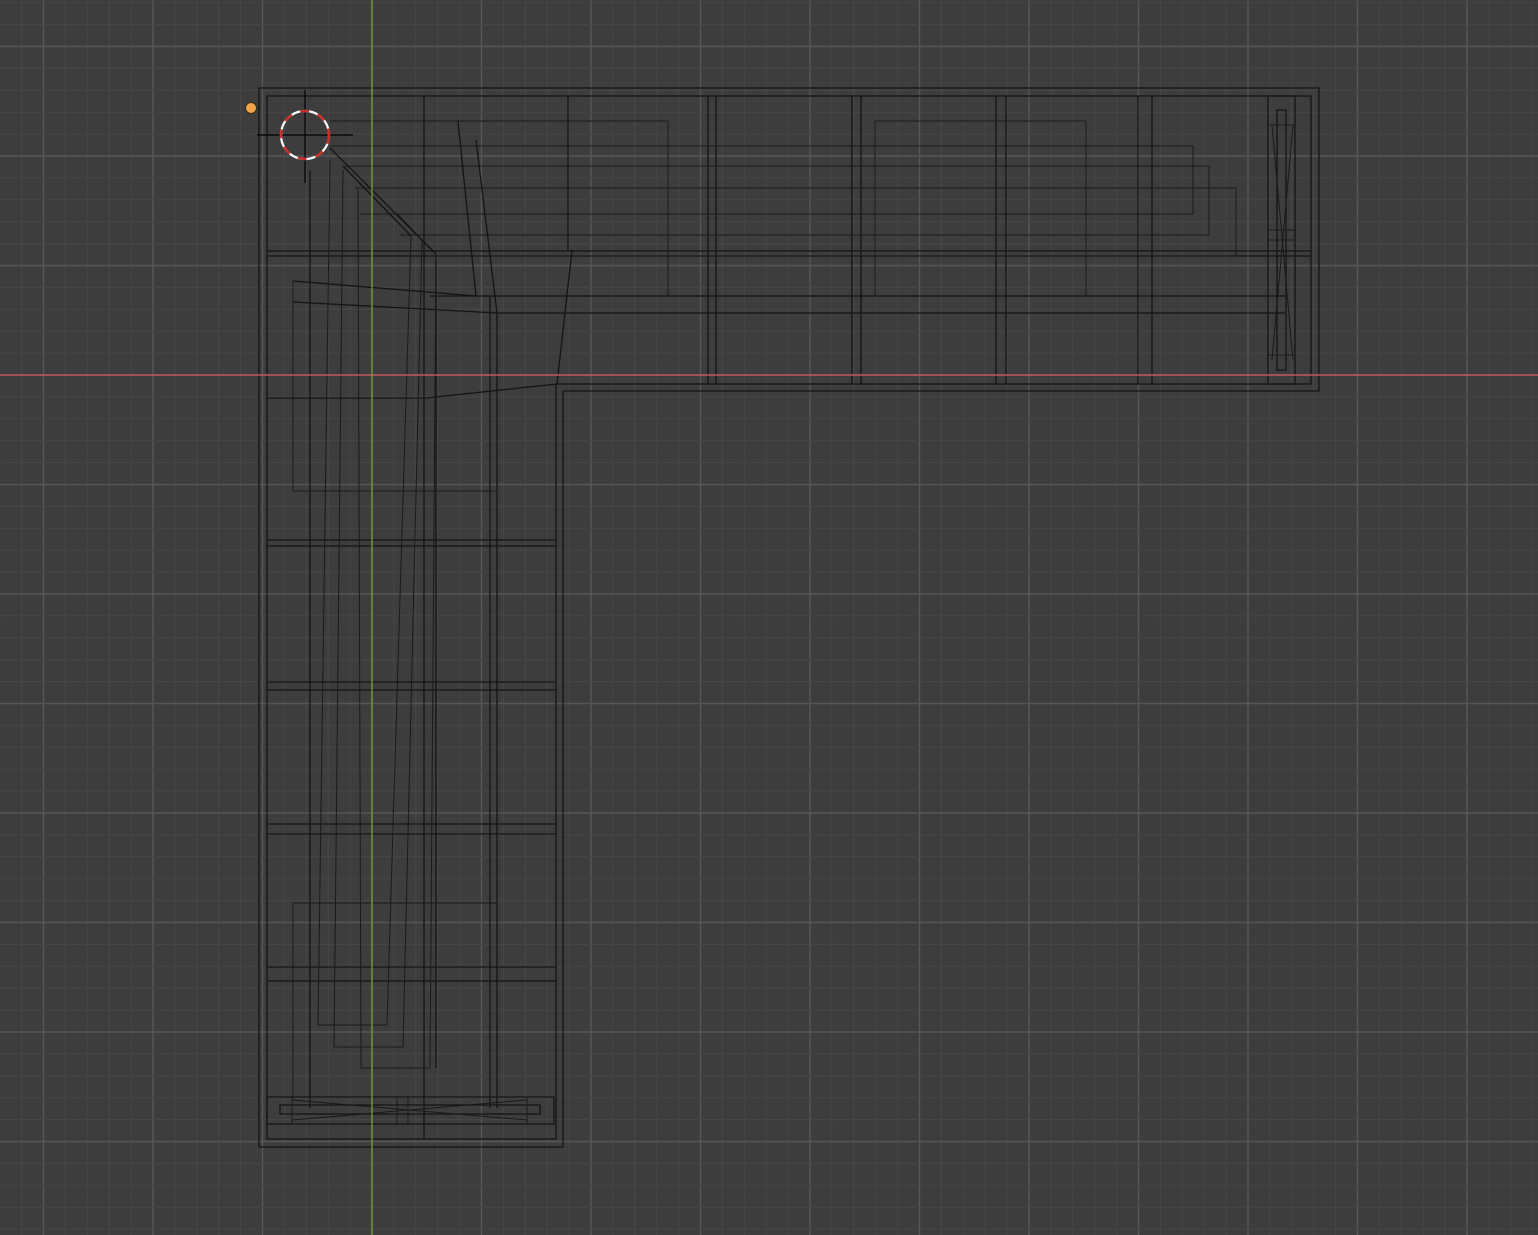 This screenshot has height=1235, width=1538. Describe the element at coordinates (305, 136) in the screenshot. I see `3d-cursor-icon` at that location.